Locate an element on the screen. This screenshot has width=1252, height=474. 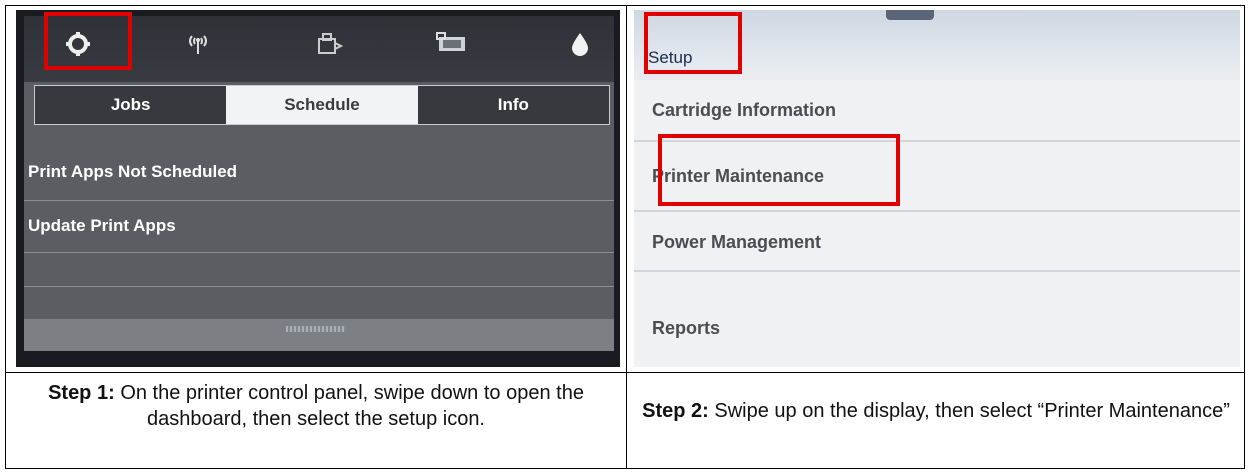
menu-item-reports: Reports is located at coordinates (686, 328).